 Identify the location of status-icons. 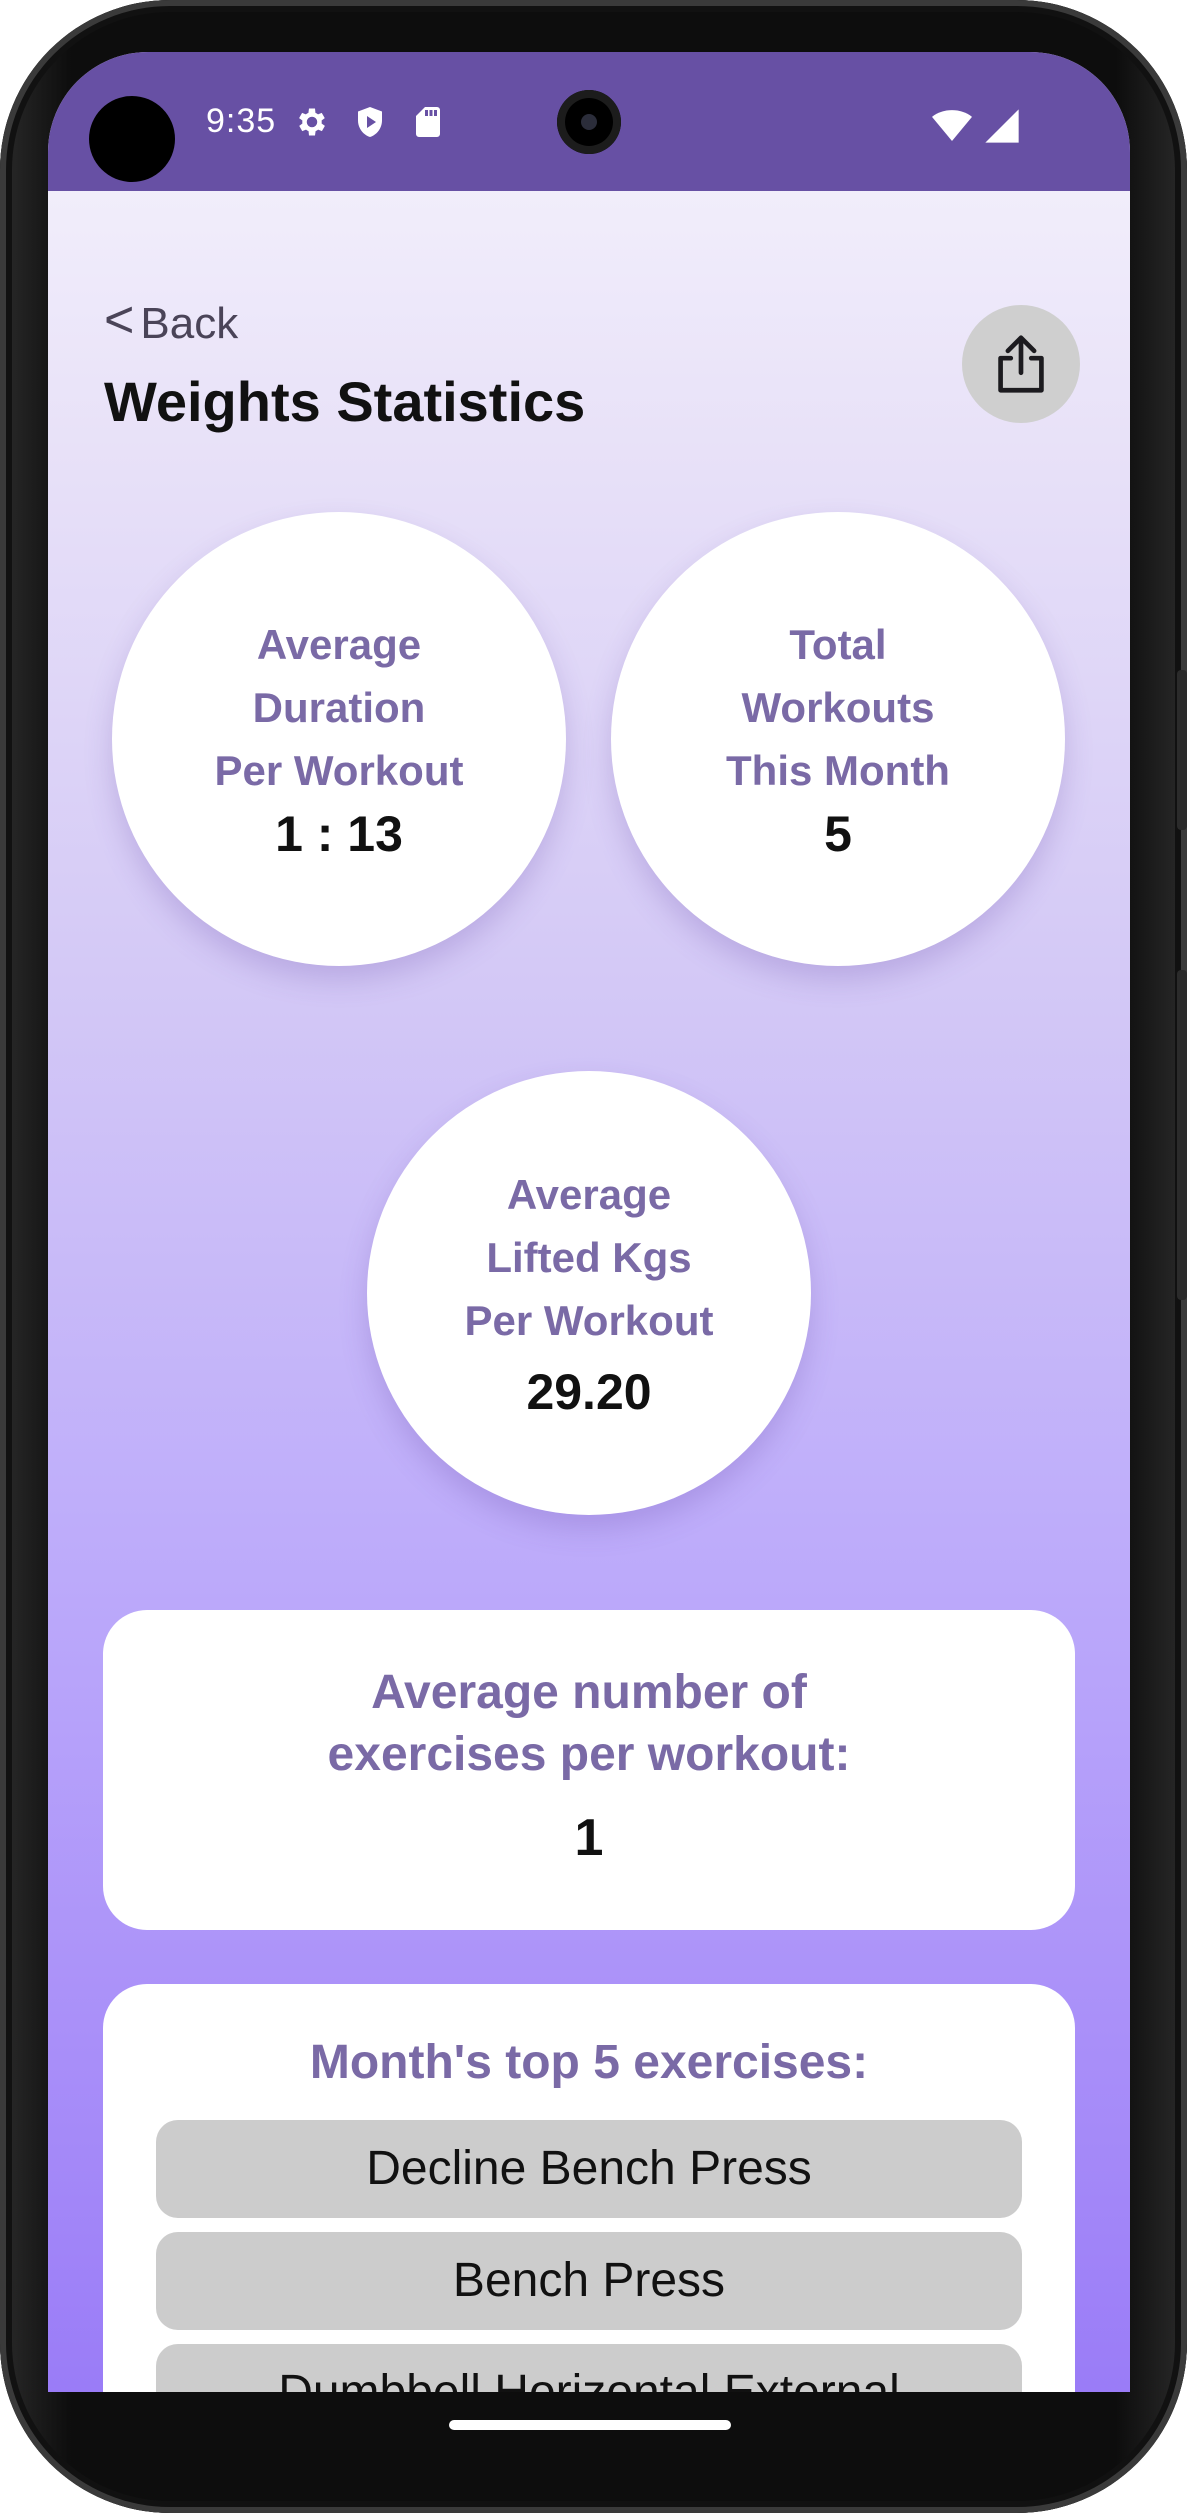
(370, 122).